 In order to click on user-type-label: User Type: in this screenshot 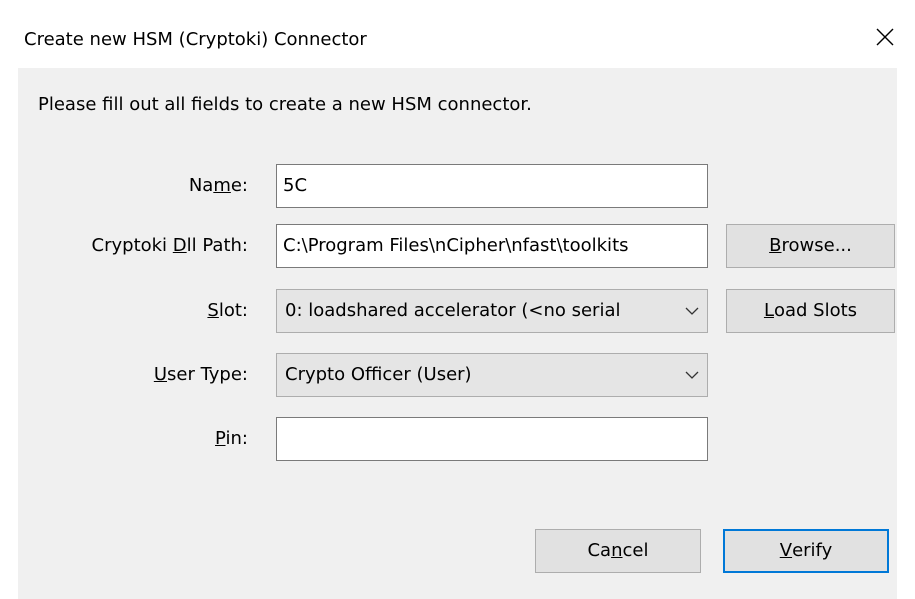, I will do `click(200, 374)`.